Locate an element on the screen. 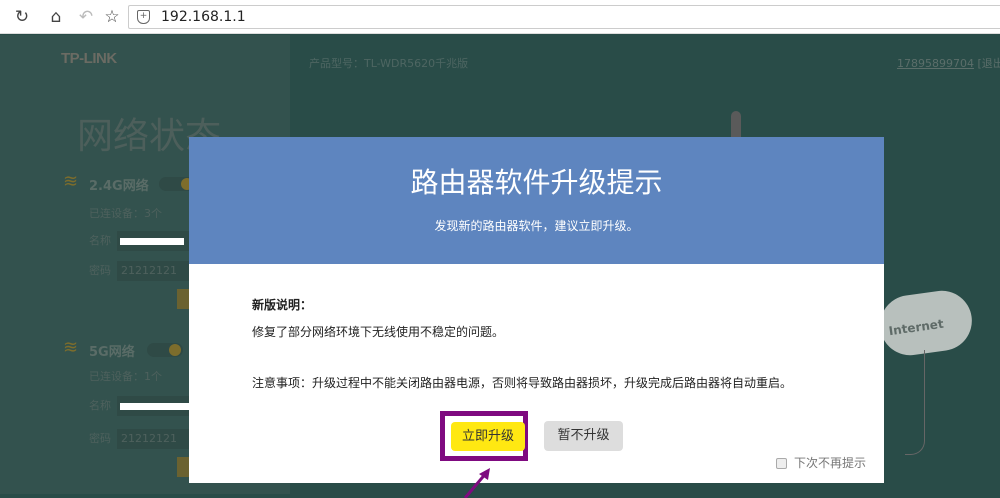 This screenshot has height=498, width=1000. release-notes: 修复了部分网络环境下无线使用不稳定的问题。 is located at coordinates (378, 332).